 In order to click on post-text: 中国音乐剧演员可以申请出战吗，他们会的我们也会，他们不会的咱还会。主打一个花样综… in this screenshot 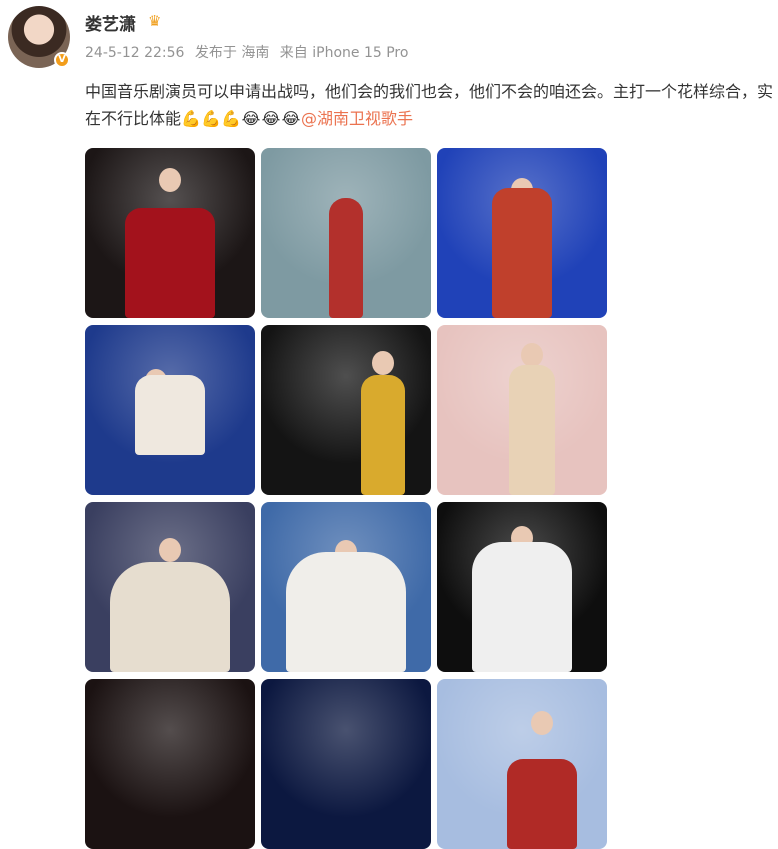, I will do `click(429, 105)`.